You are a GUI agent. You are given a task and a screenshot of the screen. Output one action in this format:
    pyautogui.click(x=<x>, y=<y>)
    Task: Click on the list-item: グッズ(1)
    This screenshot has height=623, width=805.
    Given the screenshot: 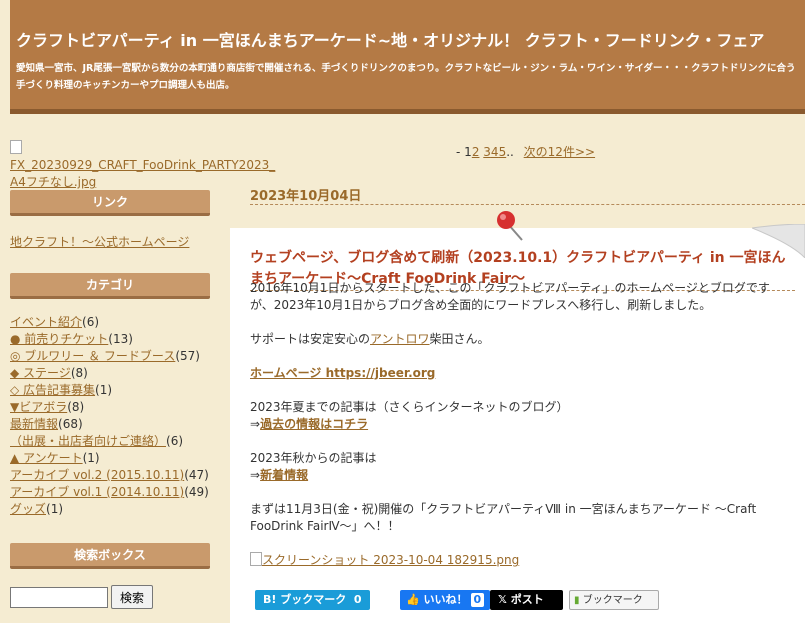 What is the action you would take?
    pyautogui.click(x=117, y=509)
    